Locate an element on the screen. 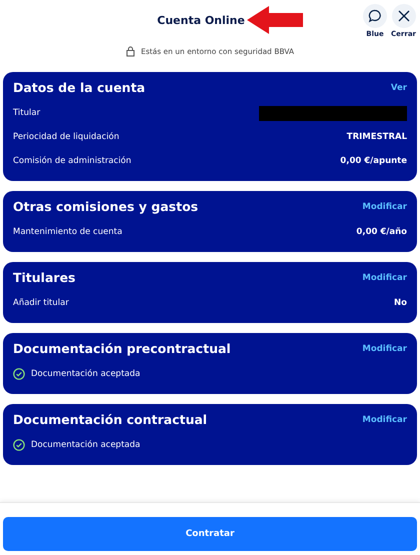  row-label: Añadir titular is located at coordinates (41, 303).